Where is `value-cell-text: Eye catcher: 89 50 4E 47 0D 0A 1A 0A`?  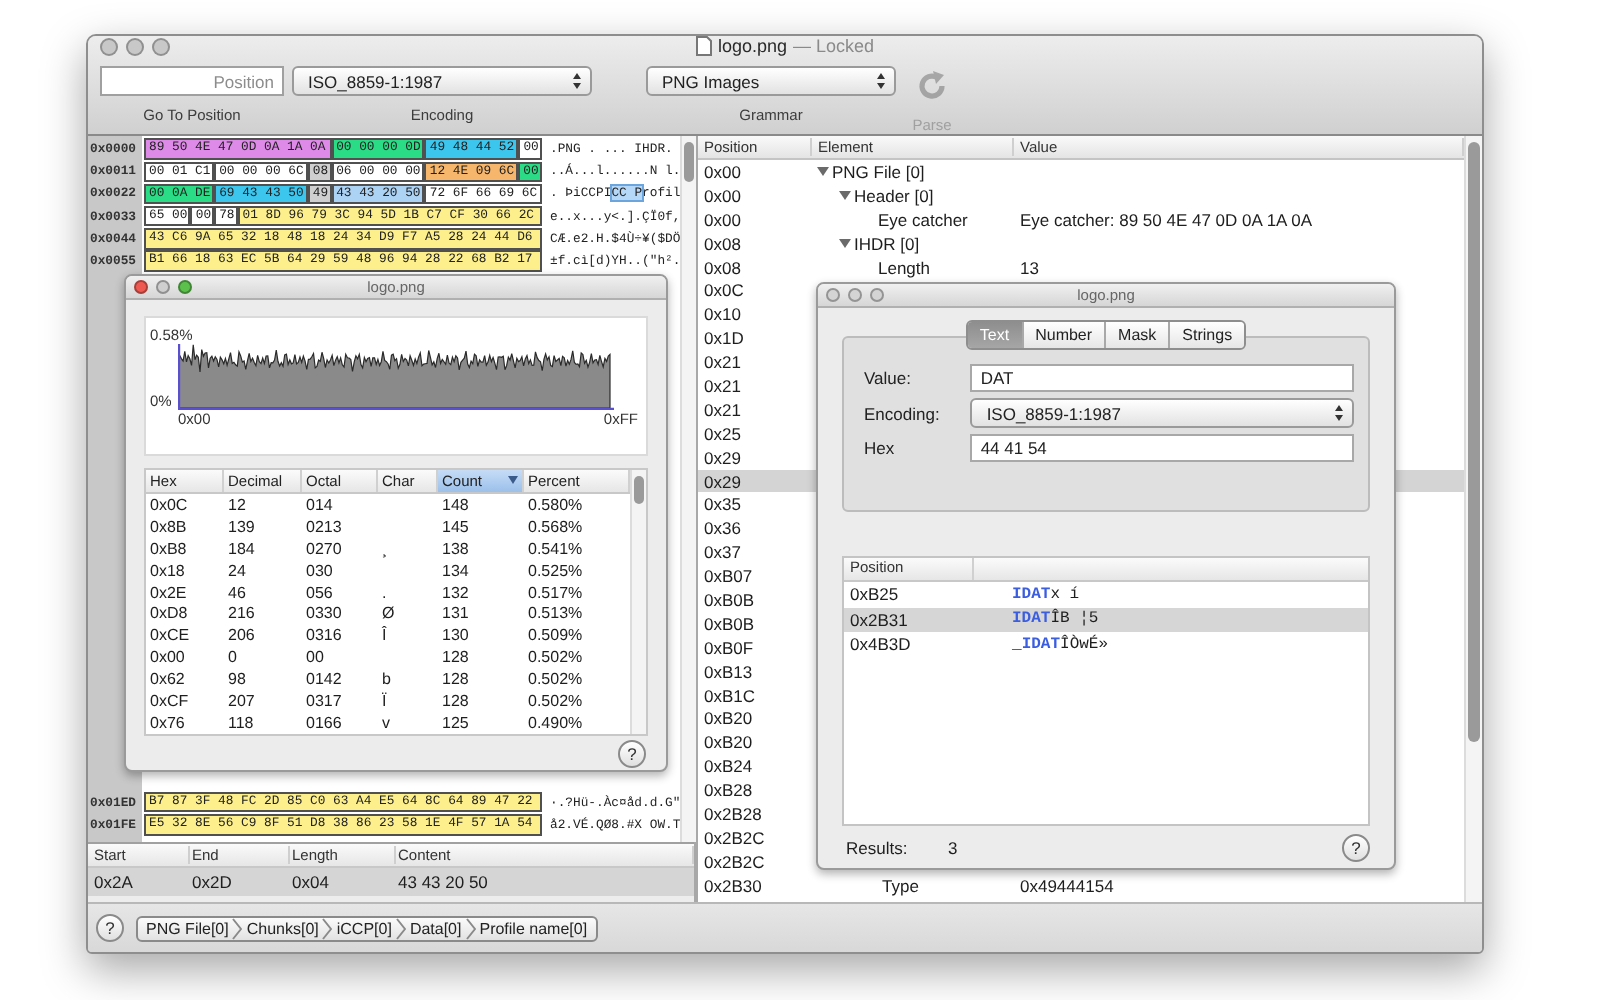
value-cell-text: Eye catcher: 89 50 4E 47 0D 0A 1A 0A is located at coordinates (1166, 219).